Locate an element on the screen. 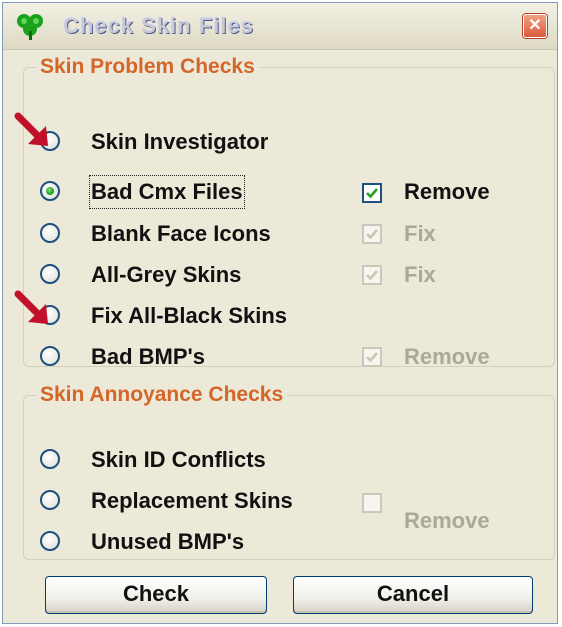 This screenshot has height=627, width=562. radio-bad-bmps is located at coordinates (50, 356).